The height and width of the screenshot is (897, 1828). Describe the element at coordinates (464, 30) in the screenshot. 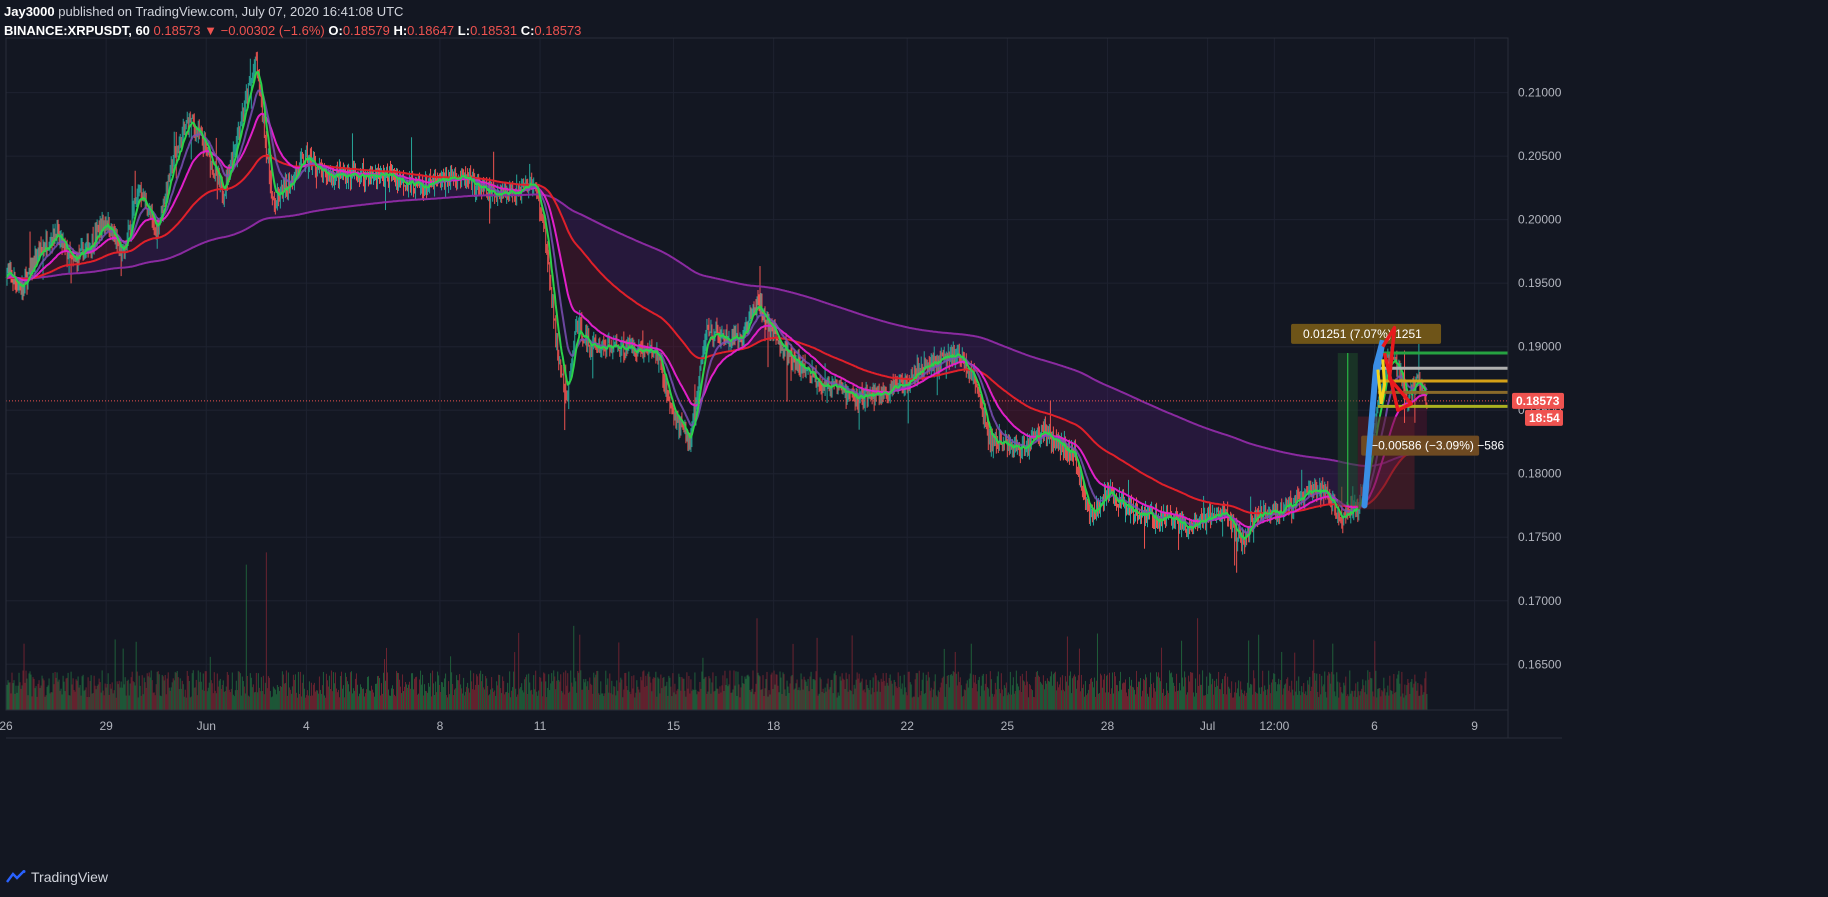

I see `low-label: L:` at that location.